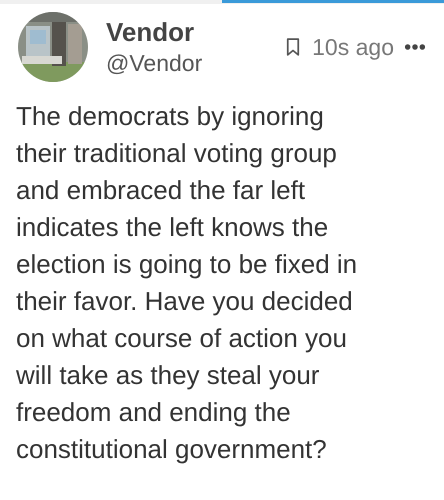 The width and height of the screenshot is (444, 500). What do you see at coordinates (293, 47) in the screenshot?
I see `bookmark-icon` at bounding box center [293, 47].